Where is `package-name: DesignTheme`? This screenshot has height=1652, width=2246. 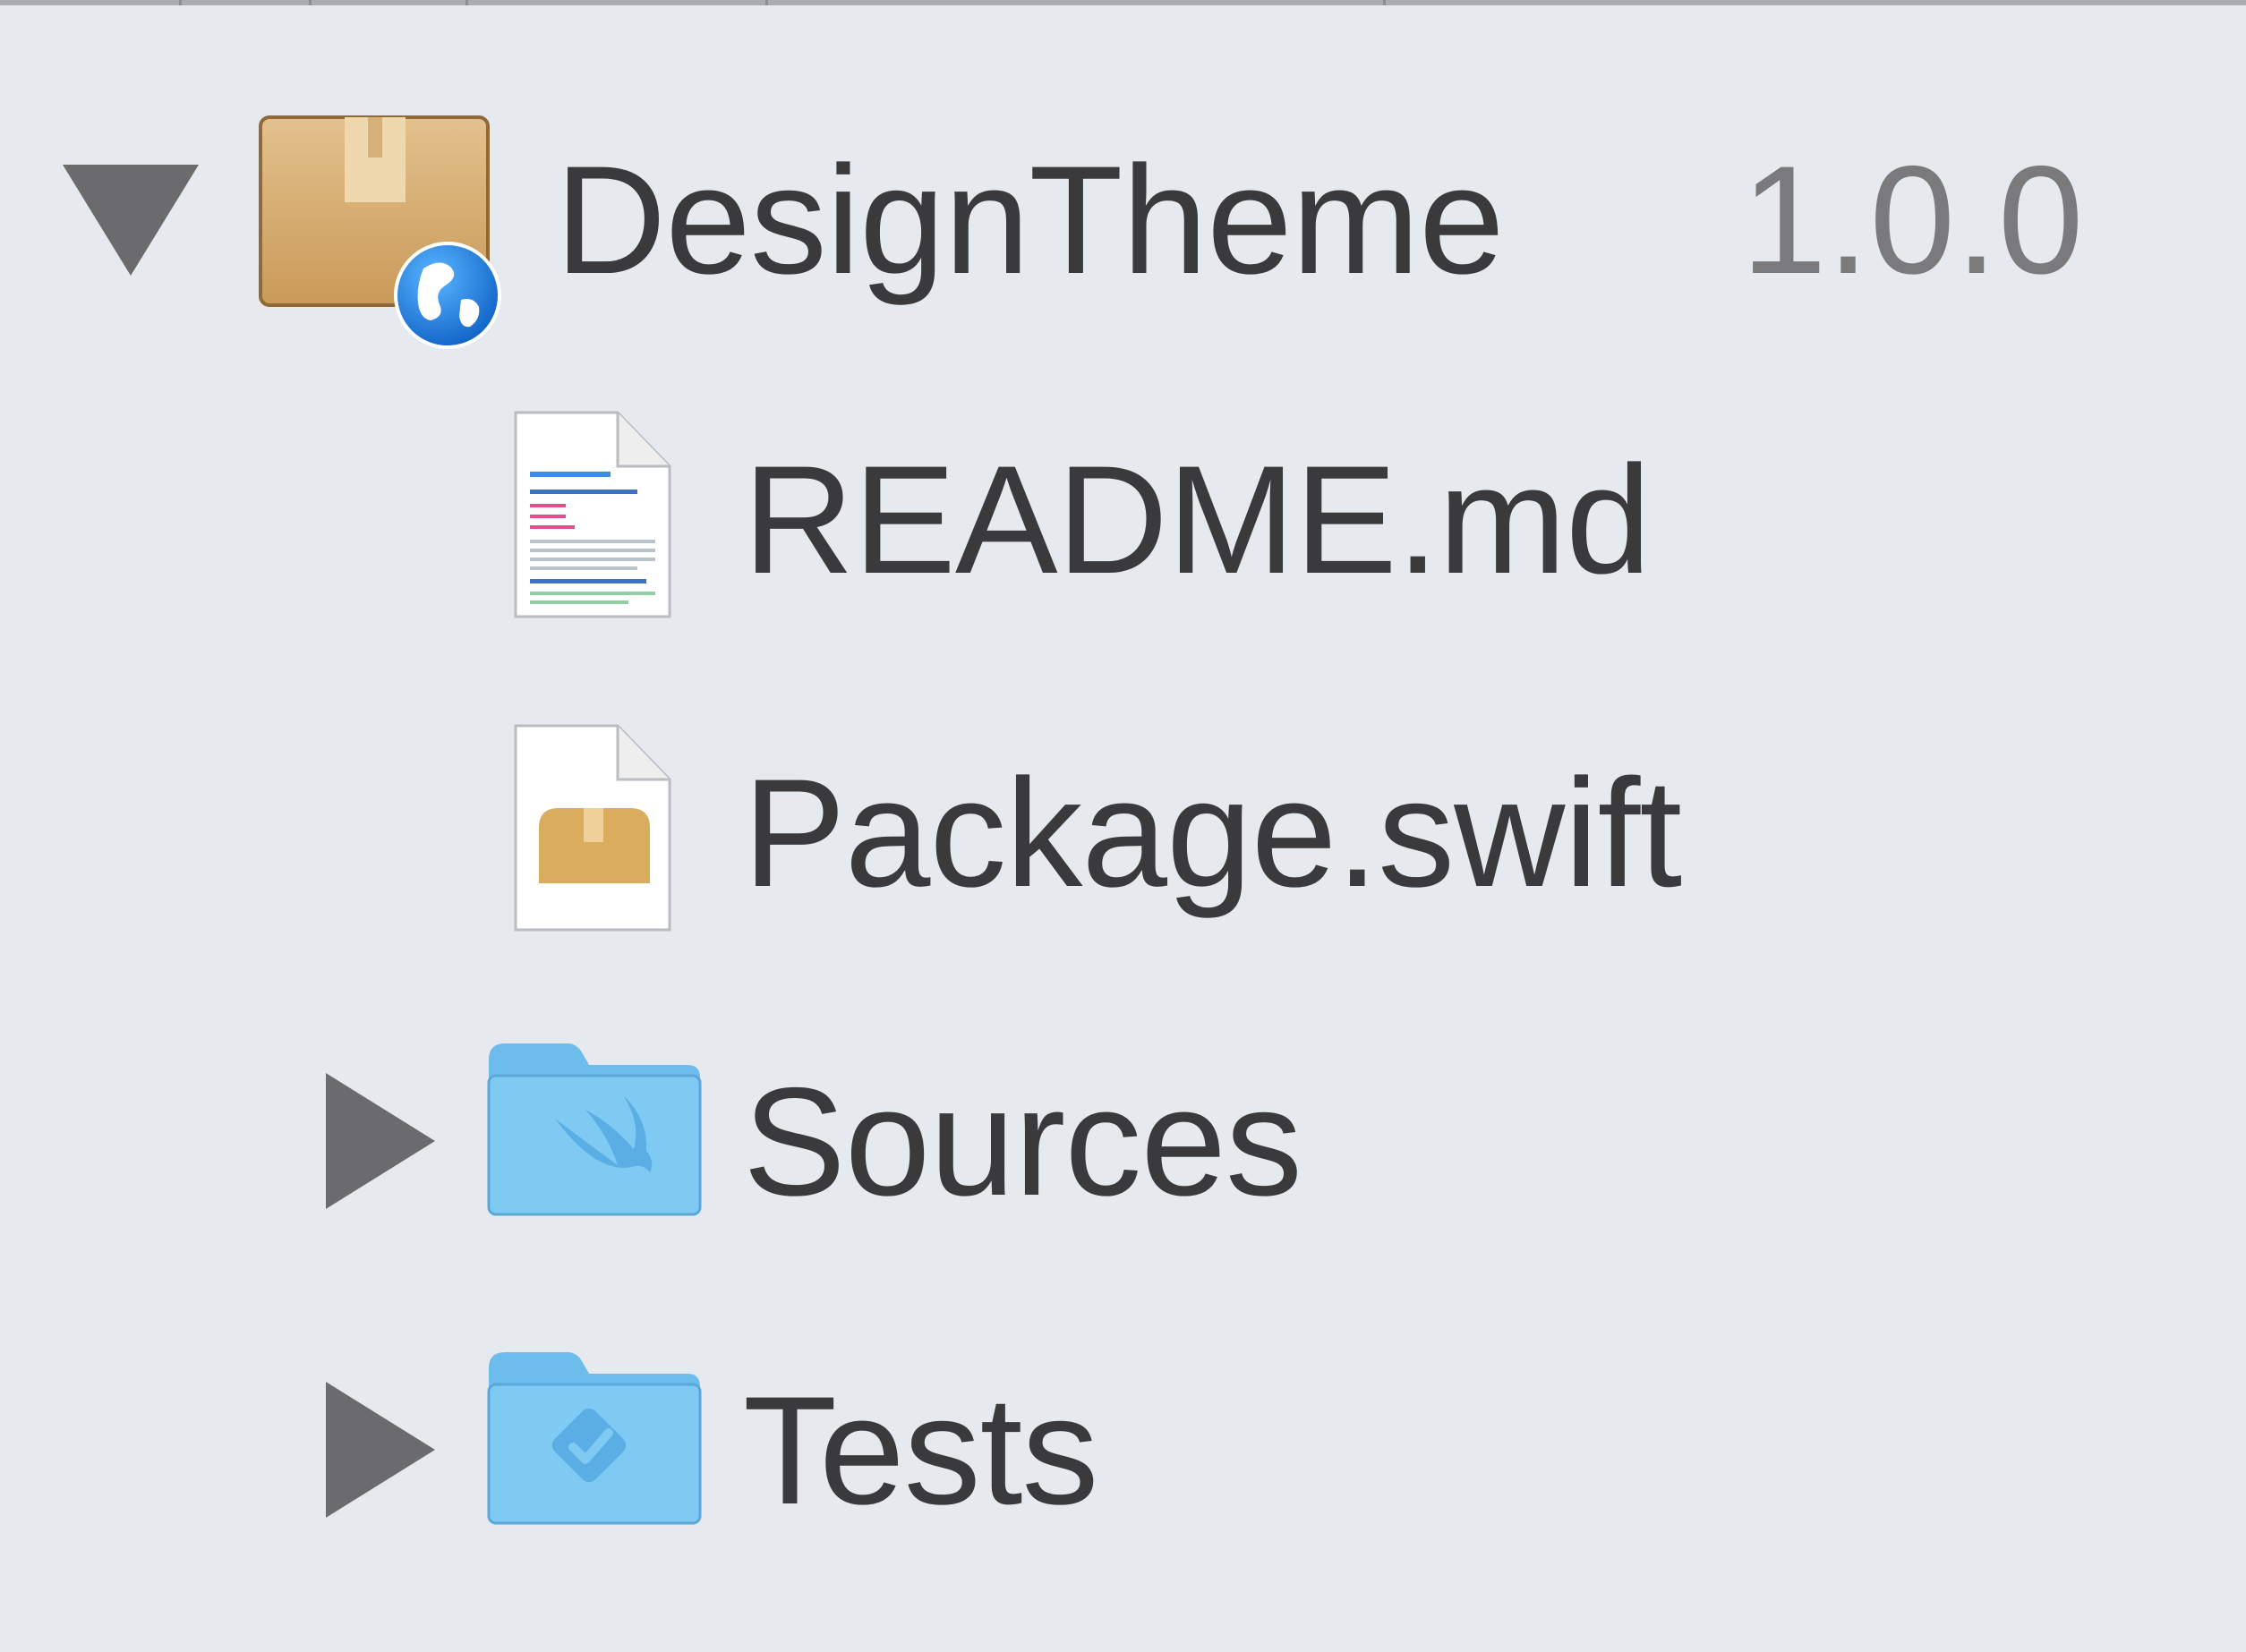 package-name: DesignTheme is located at coordinates (1030, 220).